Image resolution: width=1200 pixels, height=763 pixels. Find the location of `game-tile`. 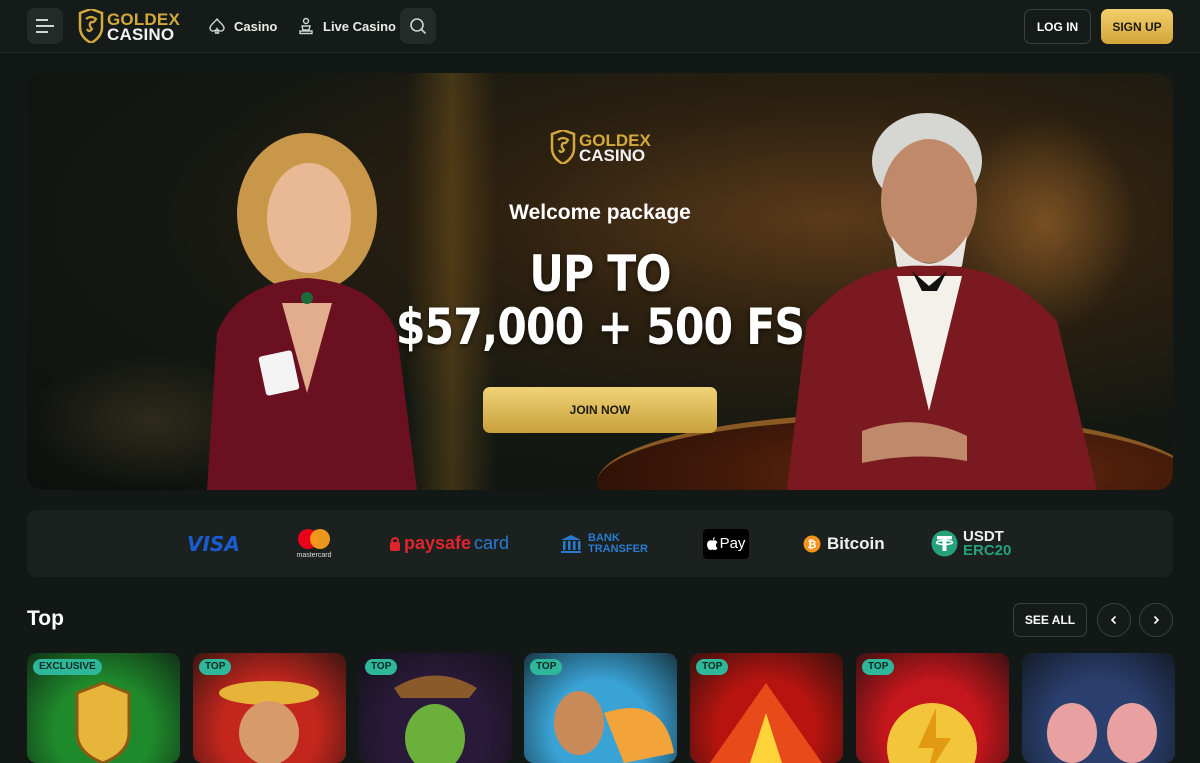

game-tile is located at coordinates (1098, 708).